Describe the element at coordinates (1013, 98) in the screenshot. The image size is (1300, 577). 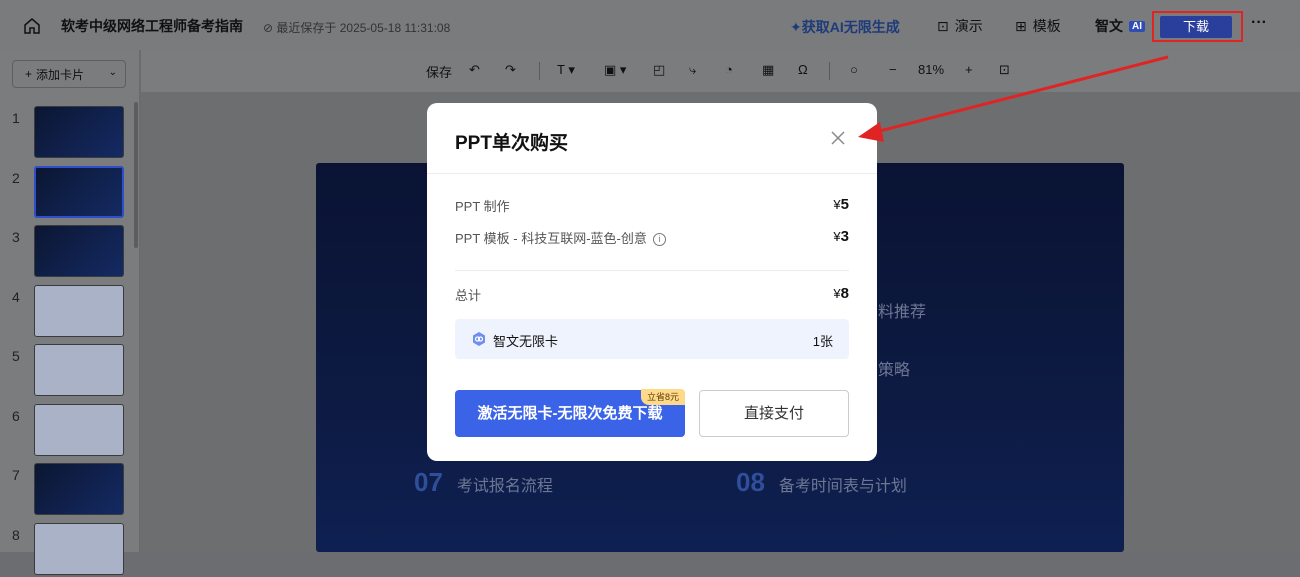
I see `annotation-arrow` at that location.